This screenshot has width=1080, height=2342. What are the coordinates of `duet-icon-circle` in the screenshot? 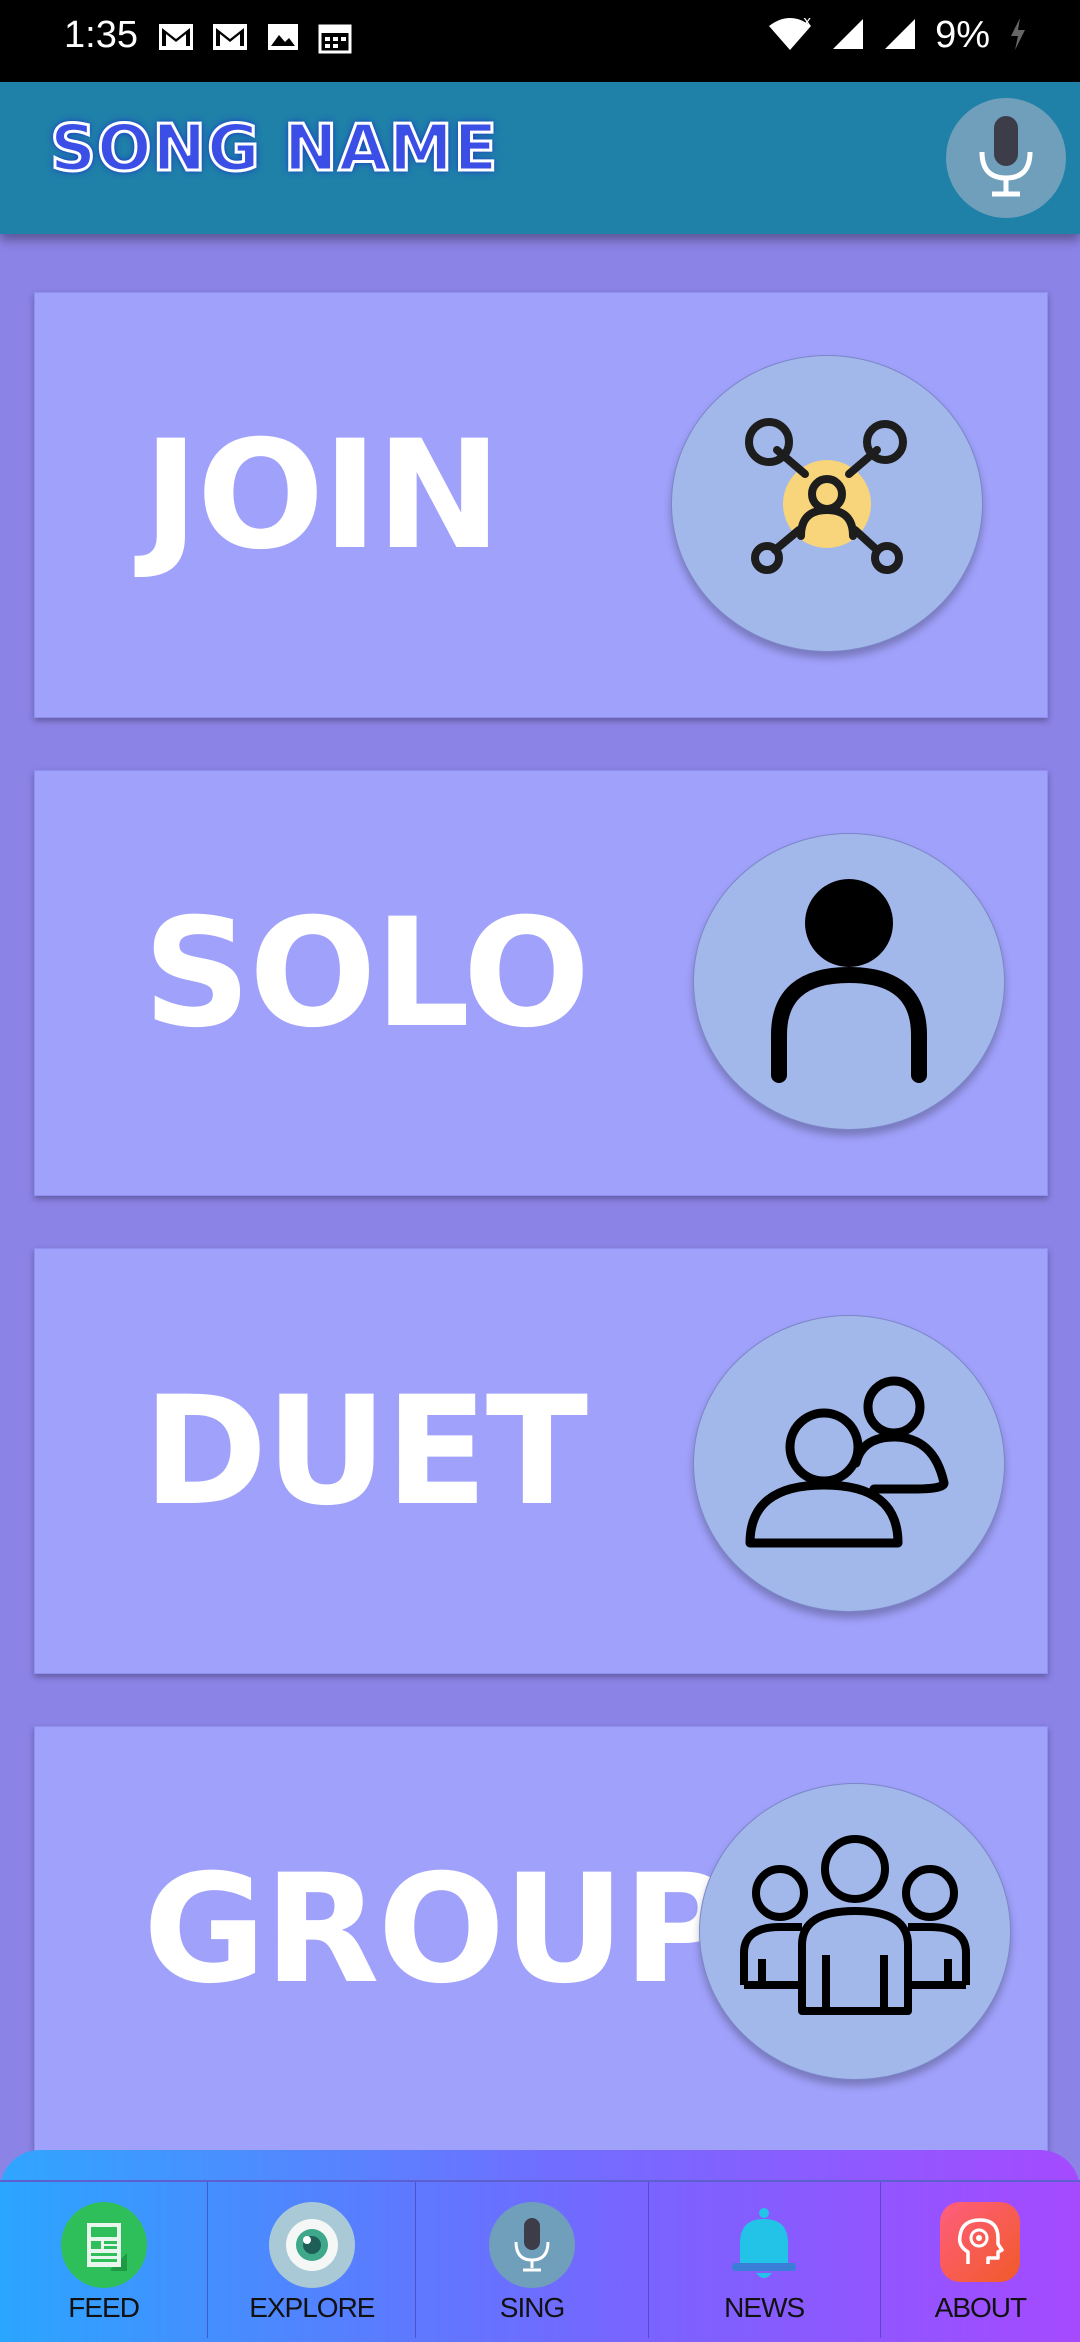 It's located at (849, 1463).